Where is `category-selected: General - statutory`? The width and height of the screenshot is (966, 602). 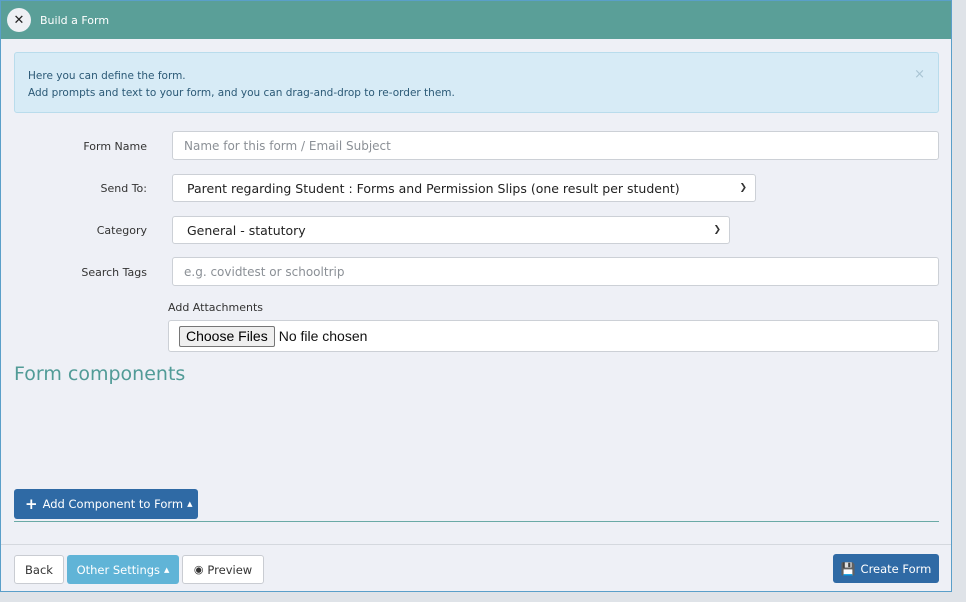 category-selected: General - statutory is located at coordinates (246, 230).